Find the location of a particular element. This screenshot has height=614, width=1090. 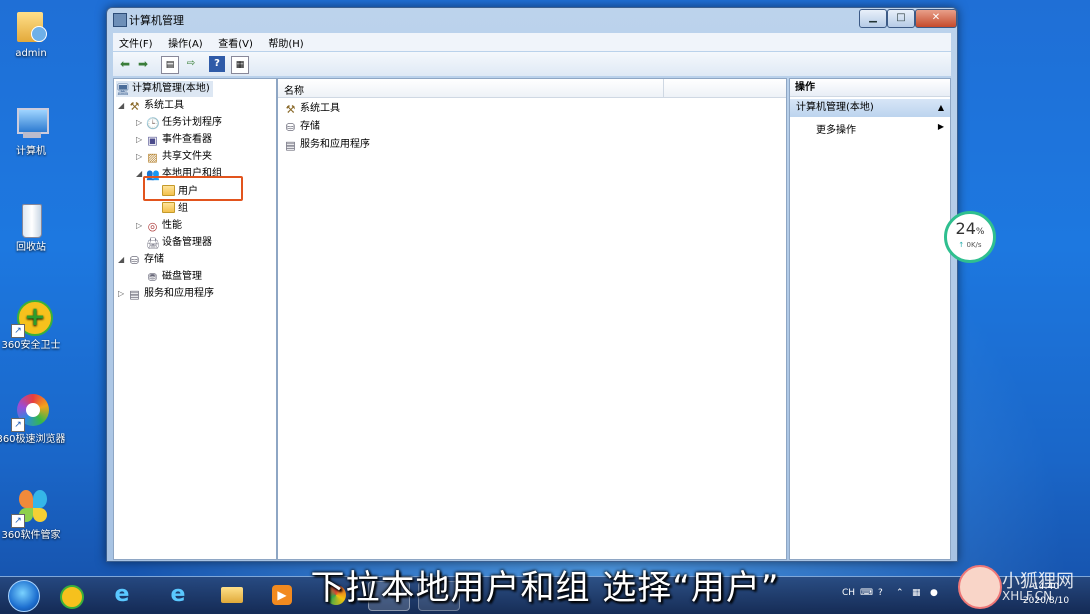

device-manager-icon: 🖨 is located at coordinates (153, 243).